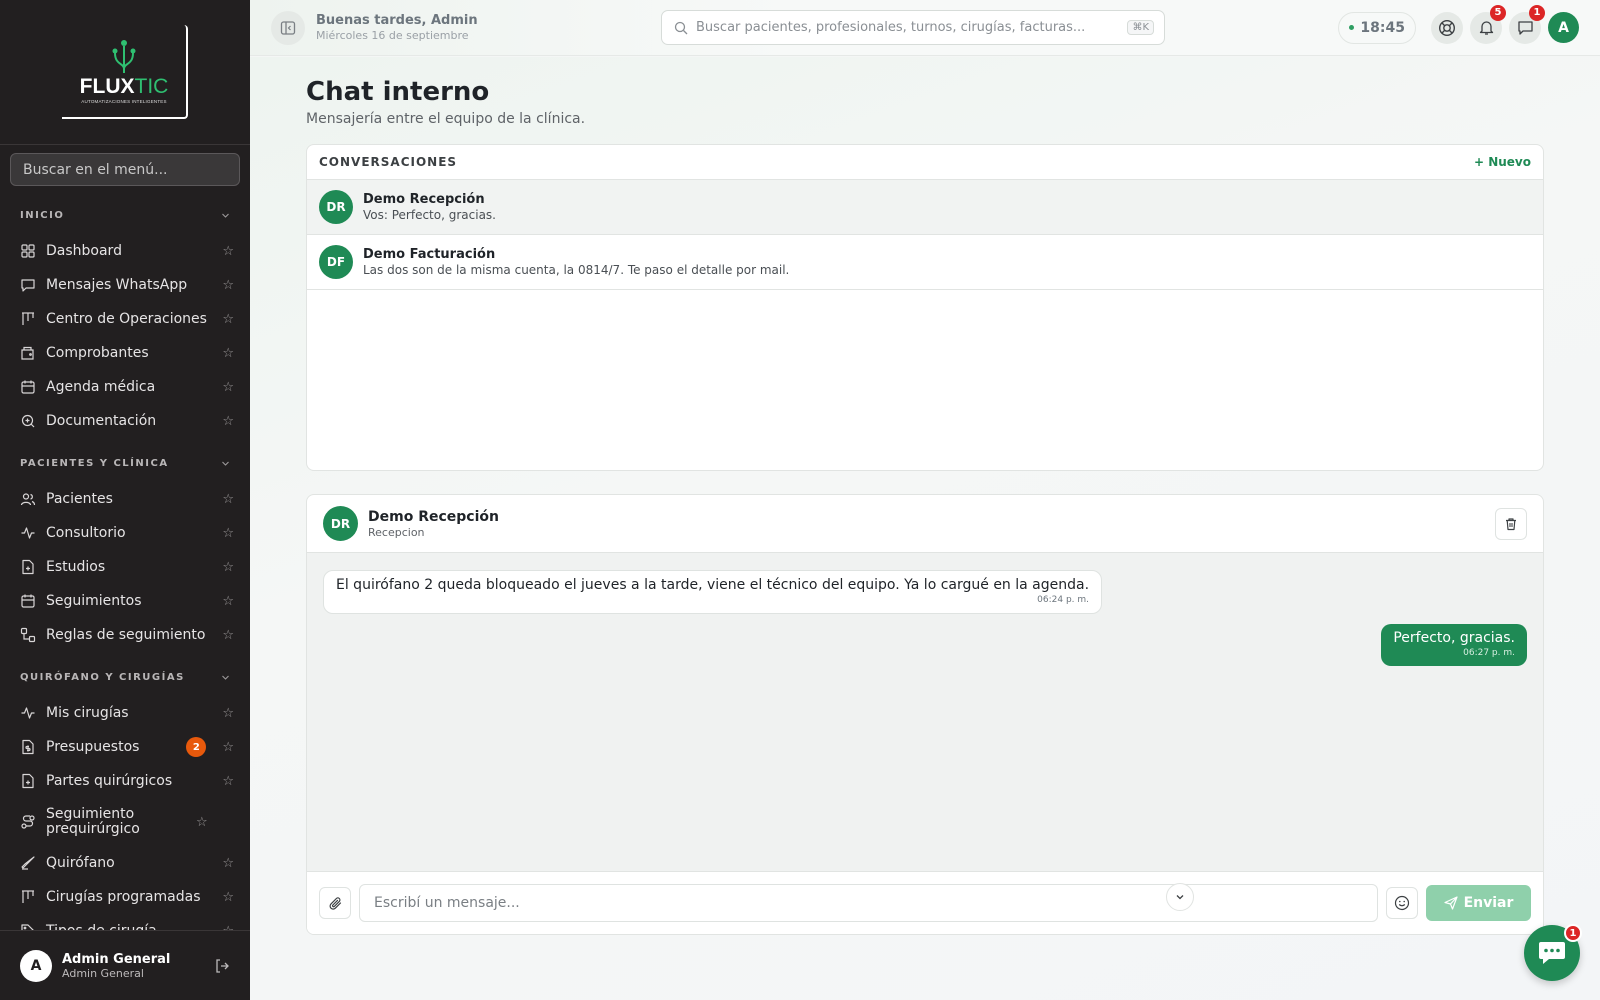 The image size is (1600, 1000). Describe the element at coordinates (398, 92) in the screenshot. I see `page-title: Chat interno` at that location.